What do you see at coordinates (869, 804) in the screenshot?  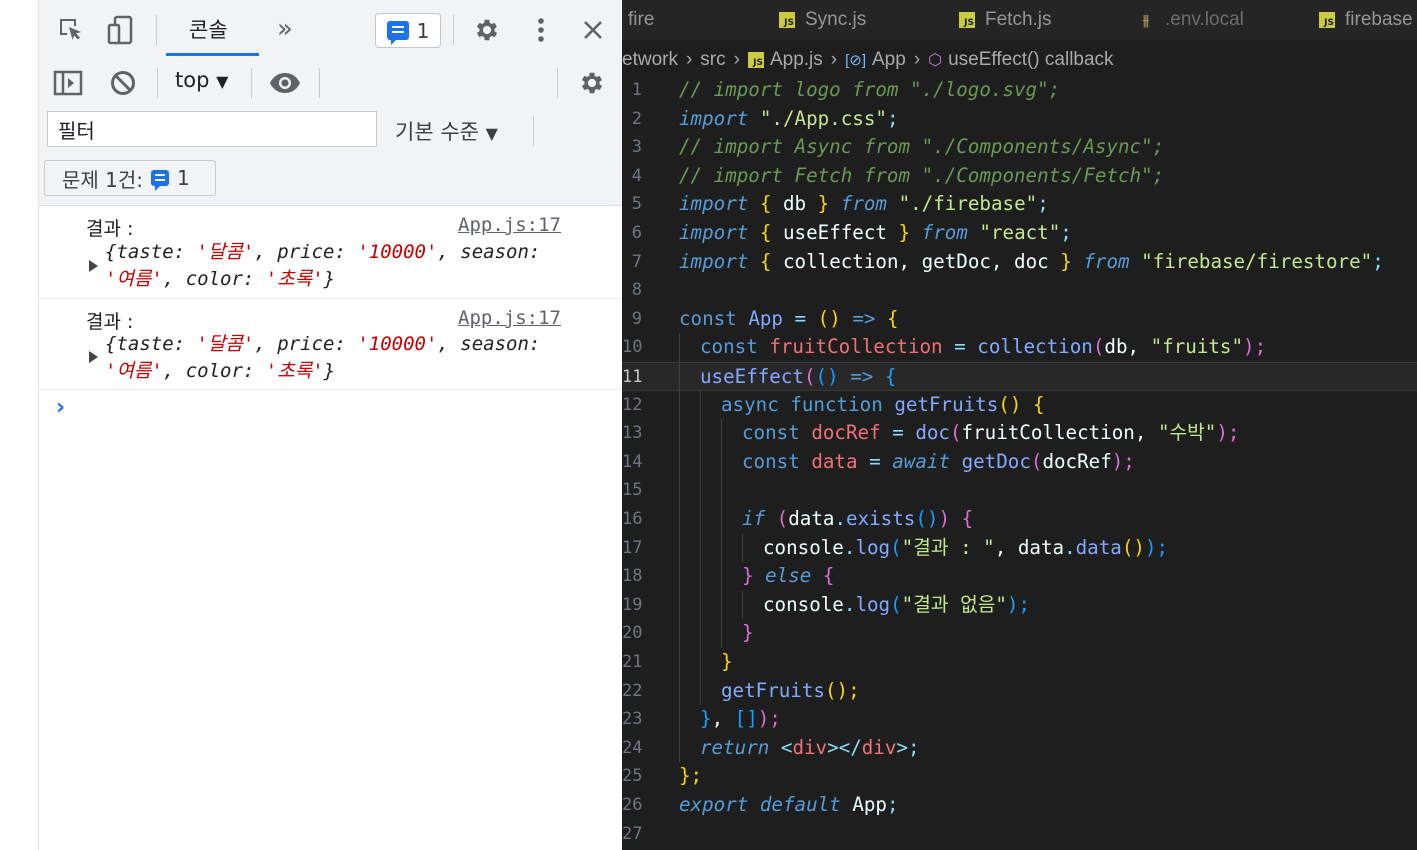 I see `code-token: App` at bounding box center [869, 804].